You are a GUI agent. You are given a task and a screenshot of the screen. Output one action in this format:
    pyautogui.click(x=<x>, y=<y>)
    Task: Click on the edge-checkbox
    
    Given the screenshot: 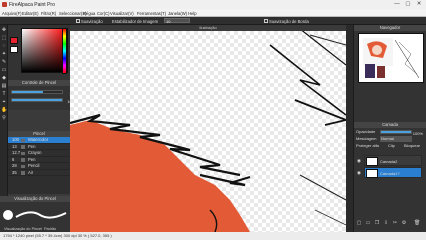 What is the action you would take?
    pyautogui.click(x=266, y=21)
    